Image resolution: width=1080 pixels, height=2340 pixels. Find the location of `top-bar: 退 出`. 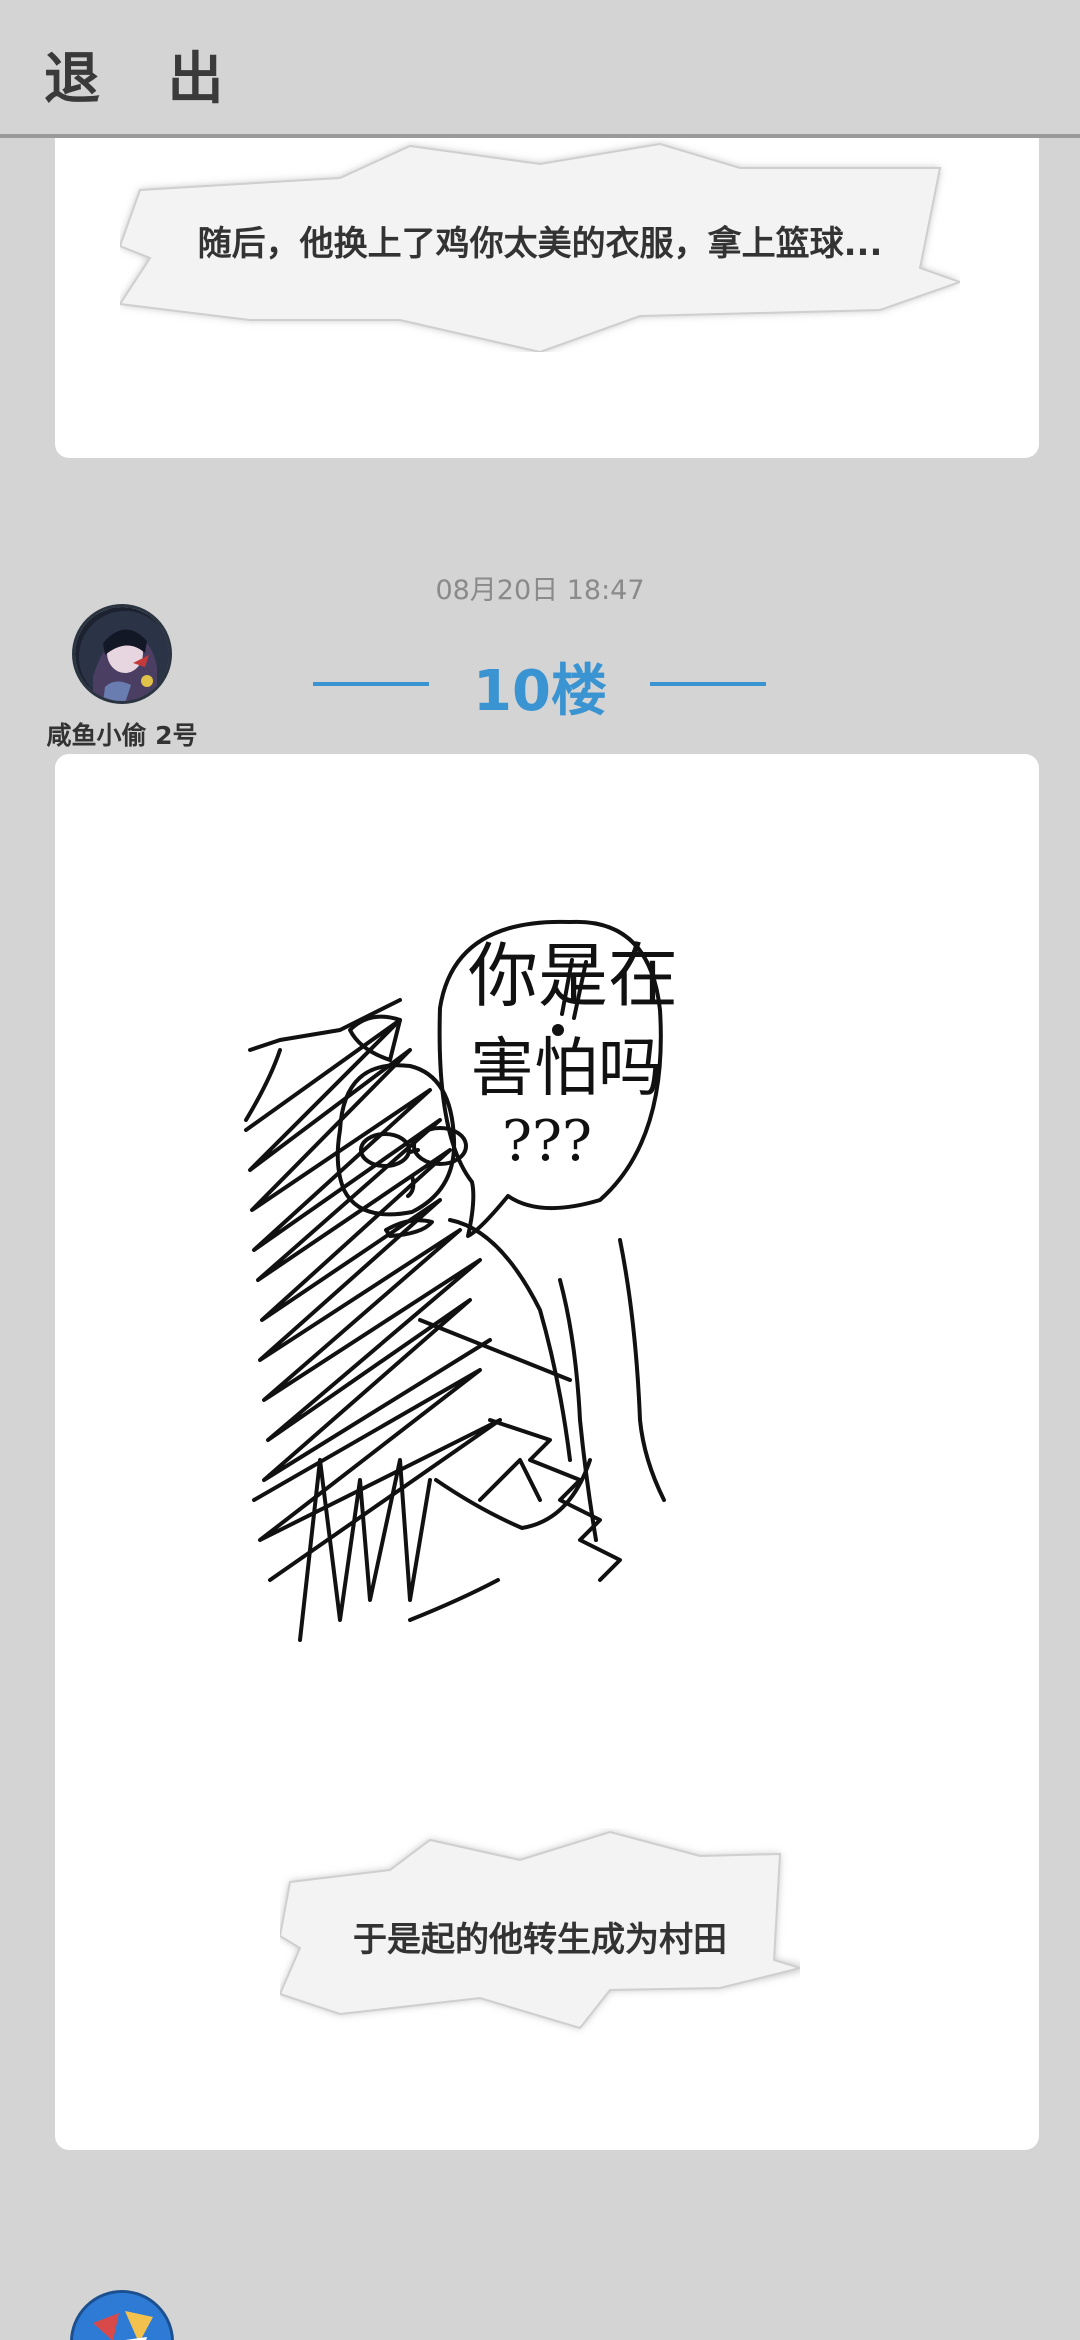

top-bar: 退 出 is located at coordinates (540, 69).